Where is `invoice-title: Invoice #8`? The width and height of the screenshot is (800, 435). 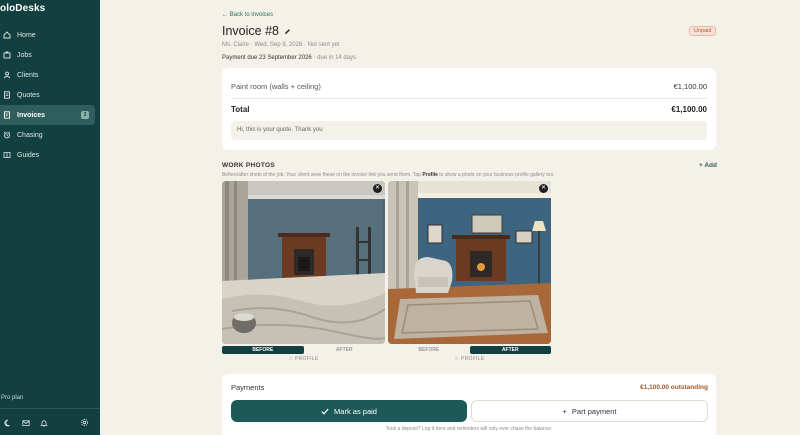
invoice-title: Invoice #8 is located at coordinates (250, 31).